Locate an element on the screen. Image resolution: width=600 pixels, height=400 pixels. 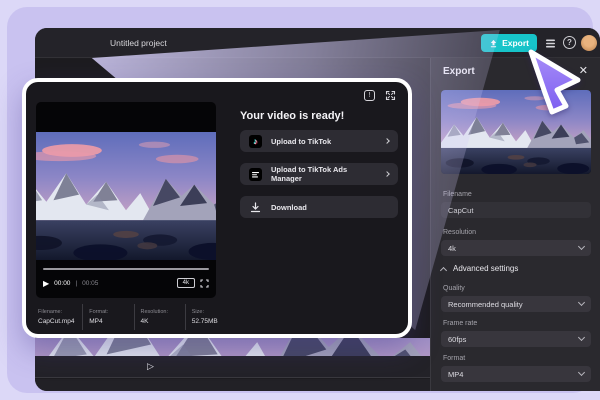
play-icon: ▶ is located at coordinates (46, 283).